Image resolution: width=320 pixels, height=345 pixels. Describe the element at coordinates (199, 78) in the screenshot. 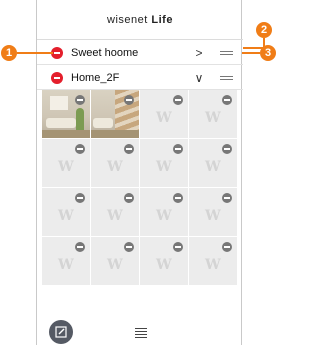

I see `chevron-down-icon: ∨` at that location.